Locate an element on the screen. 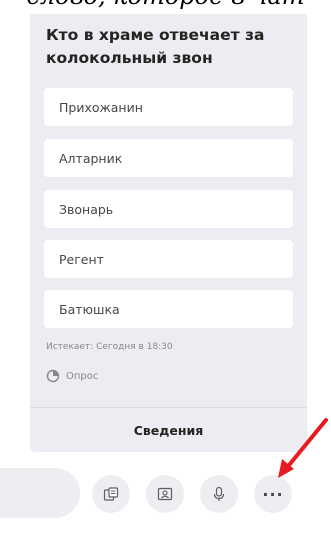  forms-button is located at coordinates (111, 494).